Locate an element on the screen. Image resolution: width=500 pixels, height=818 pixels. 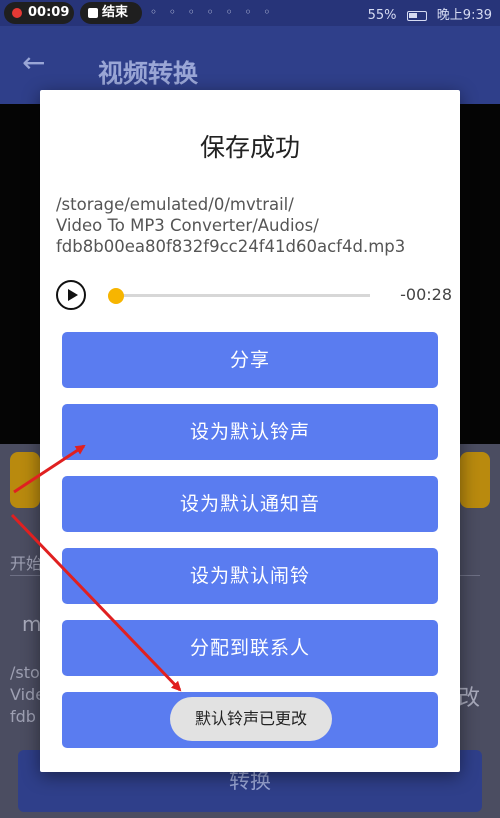
back-arrow-icon: ← is located at coordinates (36, 63).